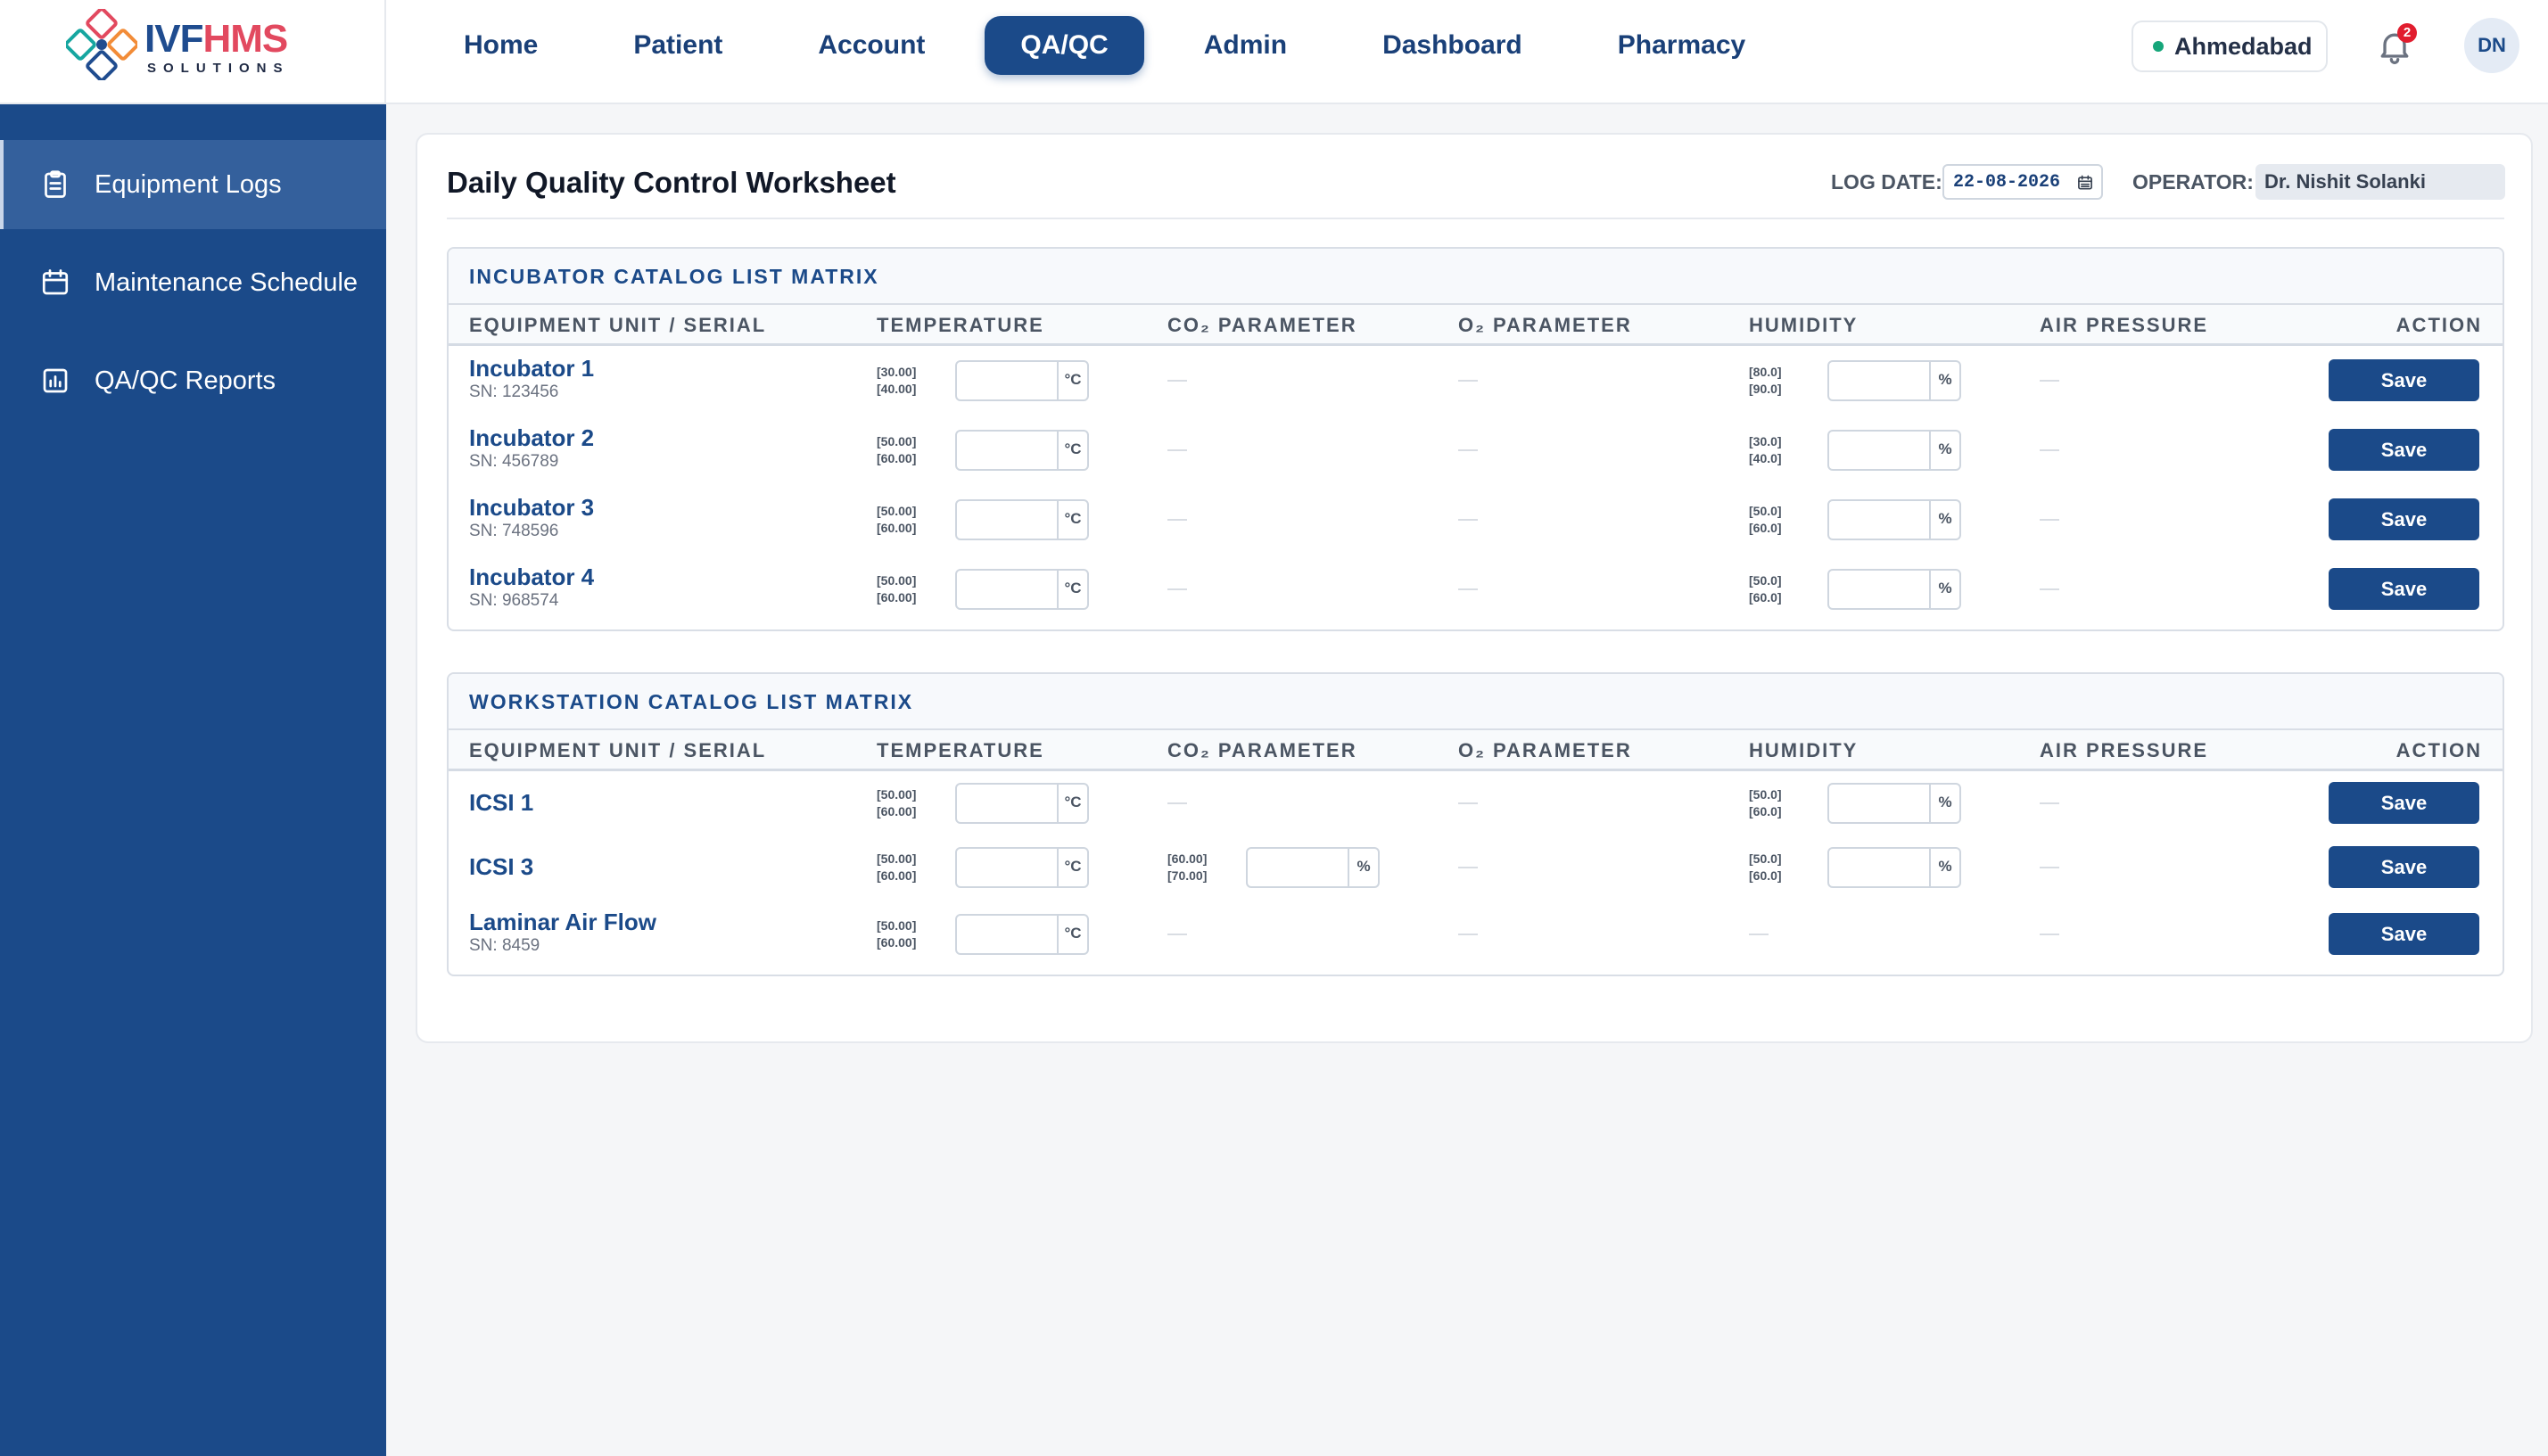 Image resolution: width=2548 pixels, height=1456 pixels. What do you see at coordinates (514, 461) in the screenshot?
I see `equipment-serial: SN: 456789` at bounding box center [514, 461].